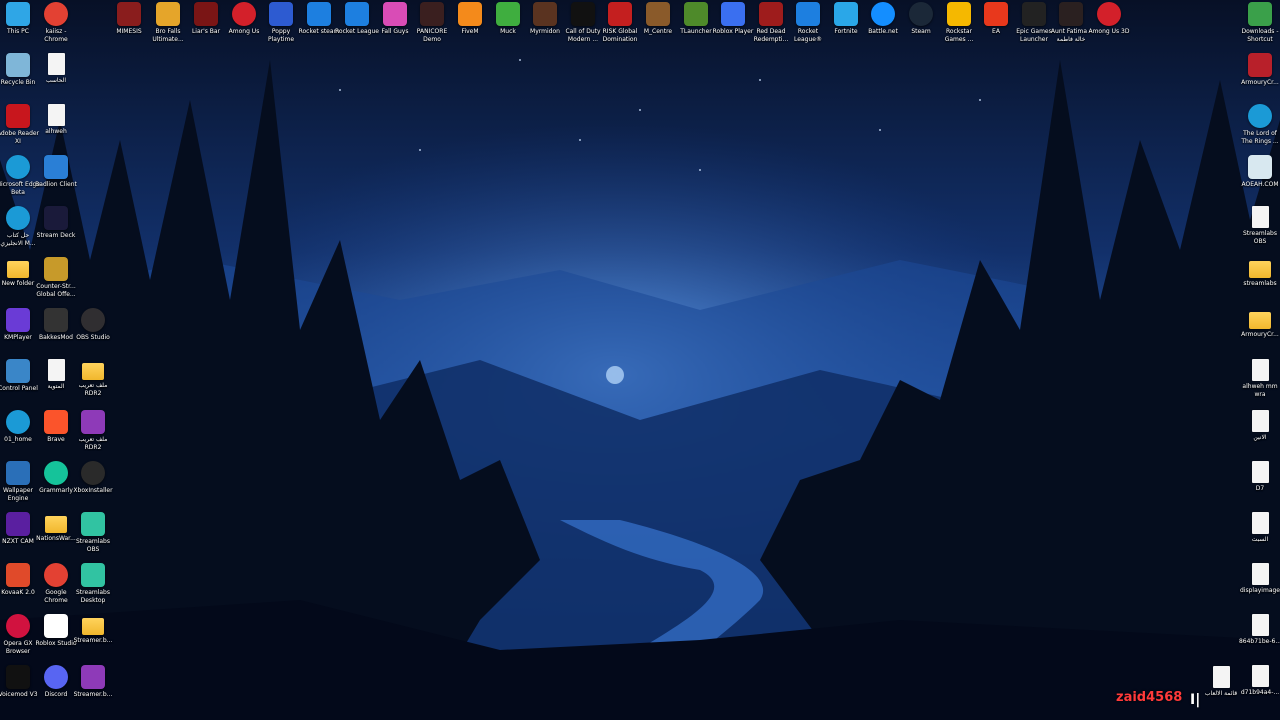  What do you see at coordinates (1260, 65) in the screenshot?
I see `armoury-crate-icon` at bounding box center [1260, 65].